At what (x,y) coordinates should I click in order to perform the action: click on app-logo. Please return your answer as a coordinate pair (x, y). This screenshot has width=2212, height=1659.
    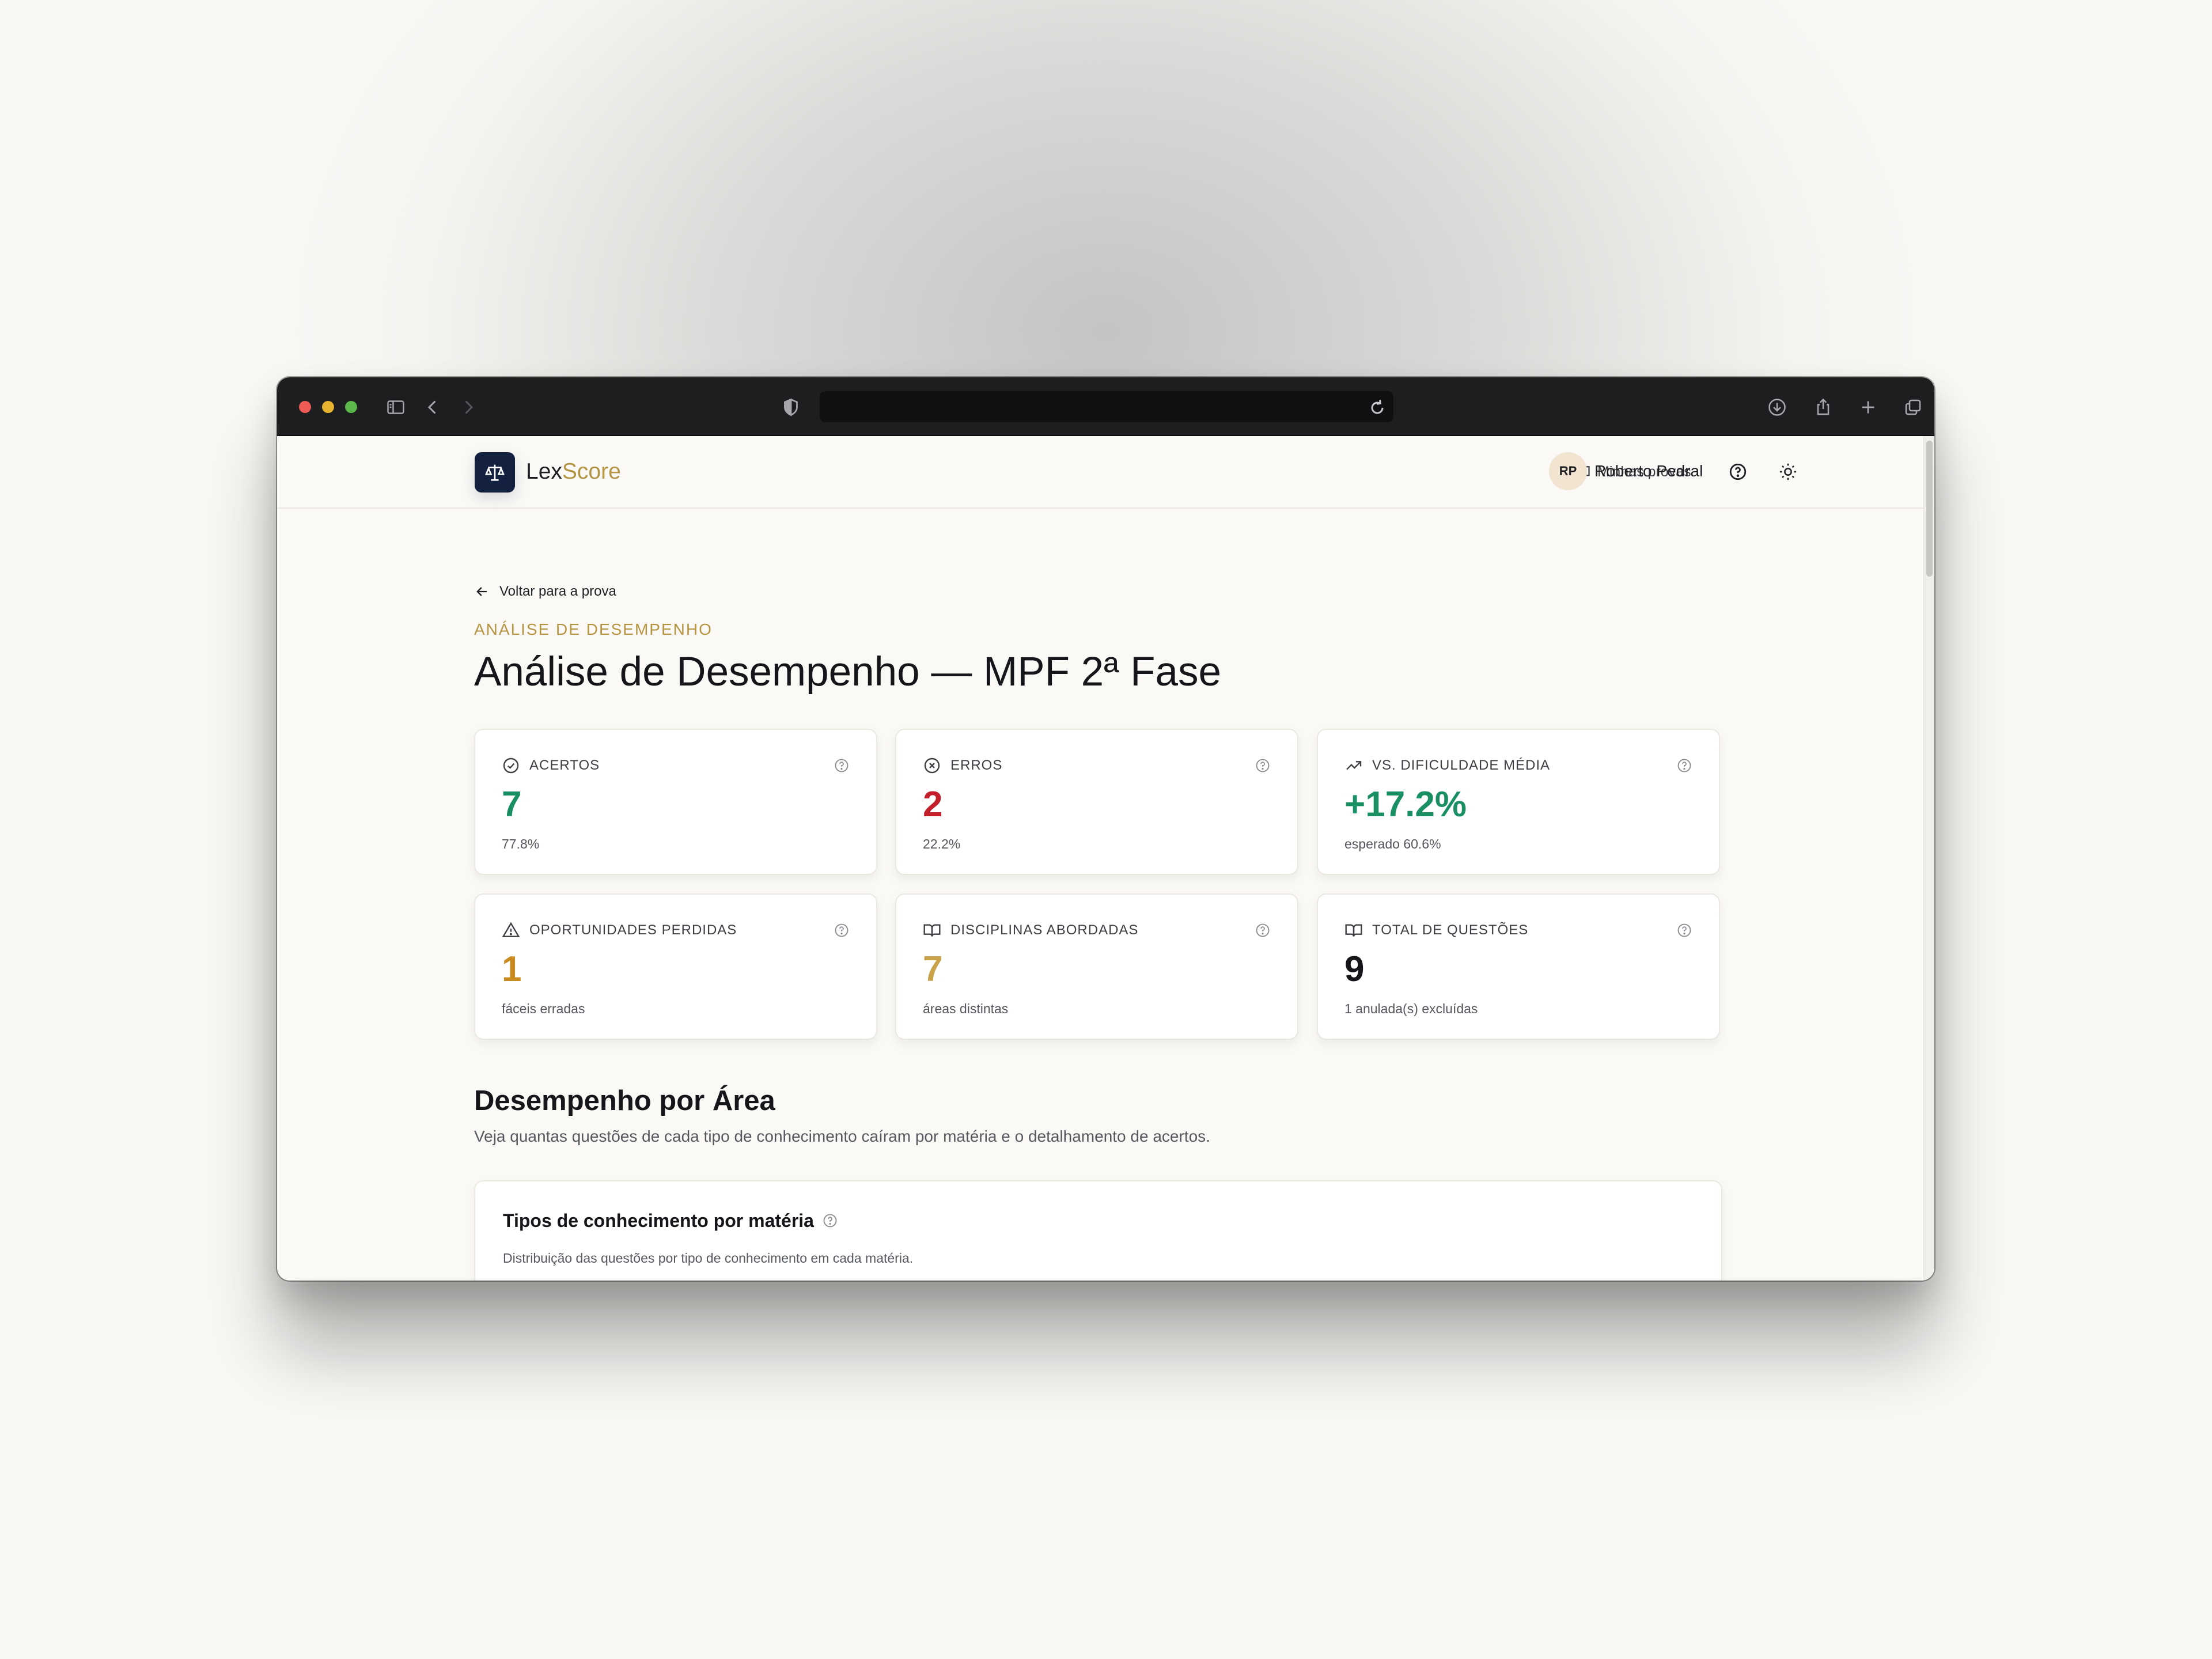
    Looking at the image, I should click on (495, 472).